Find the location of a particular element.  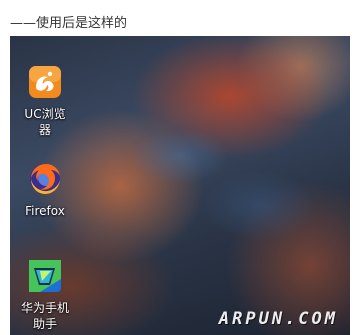

desktop-icon-label: 华为手机助手 is located at coordinates (44, 316).